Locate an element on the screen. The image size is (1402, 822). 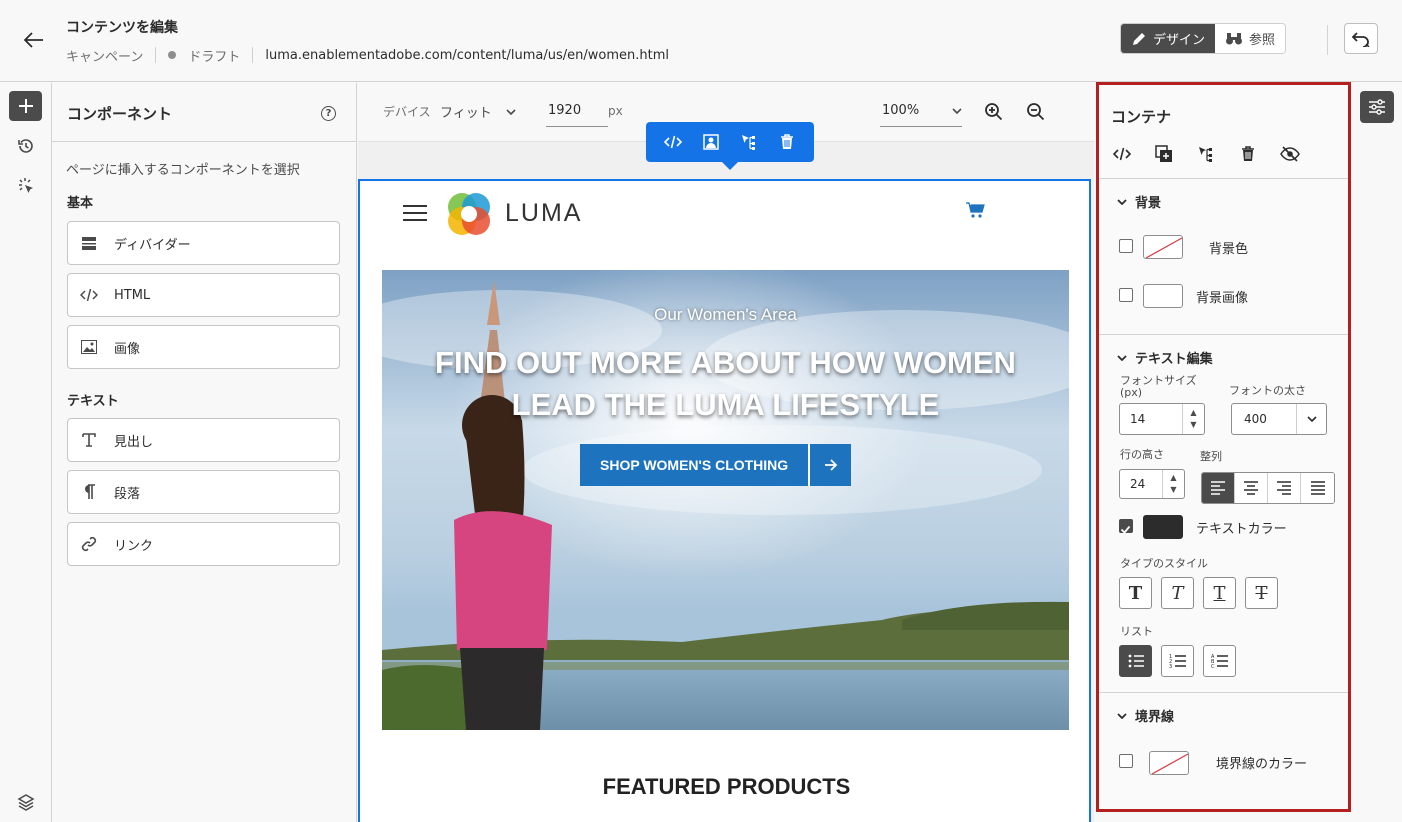
shop-women-button: SHOP WOMEN'S CLOTHING is located at coordinates (716, 465).